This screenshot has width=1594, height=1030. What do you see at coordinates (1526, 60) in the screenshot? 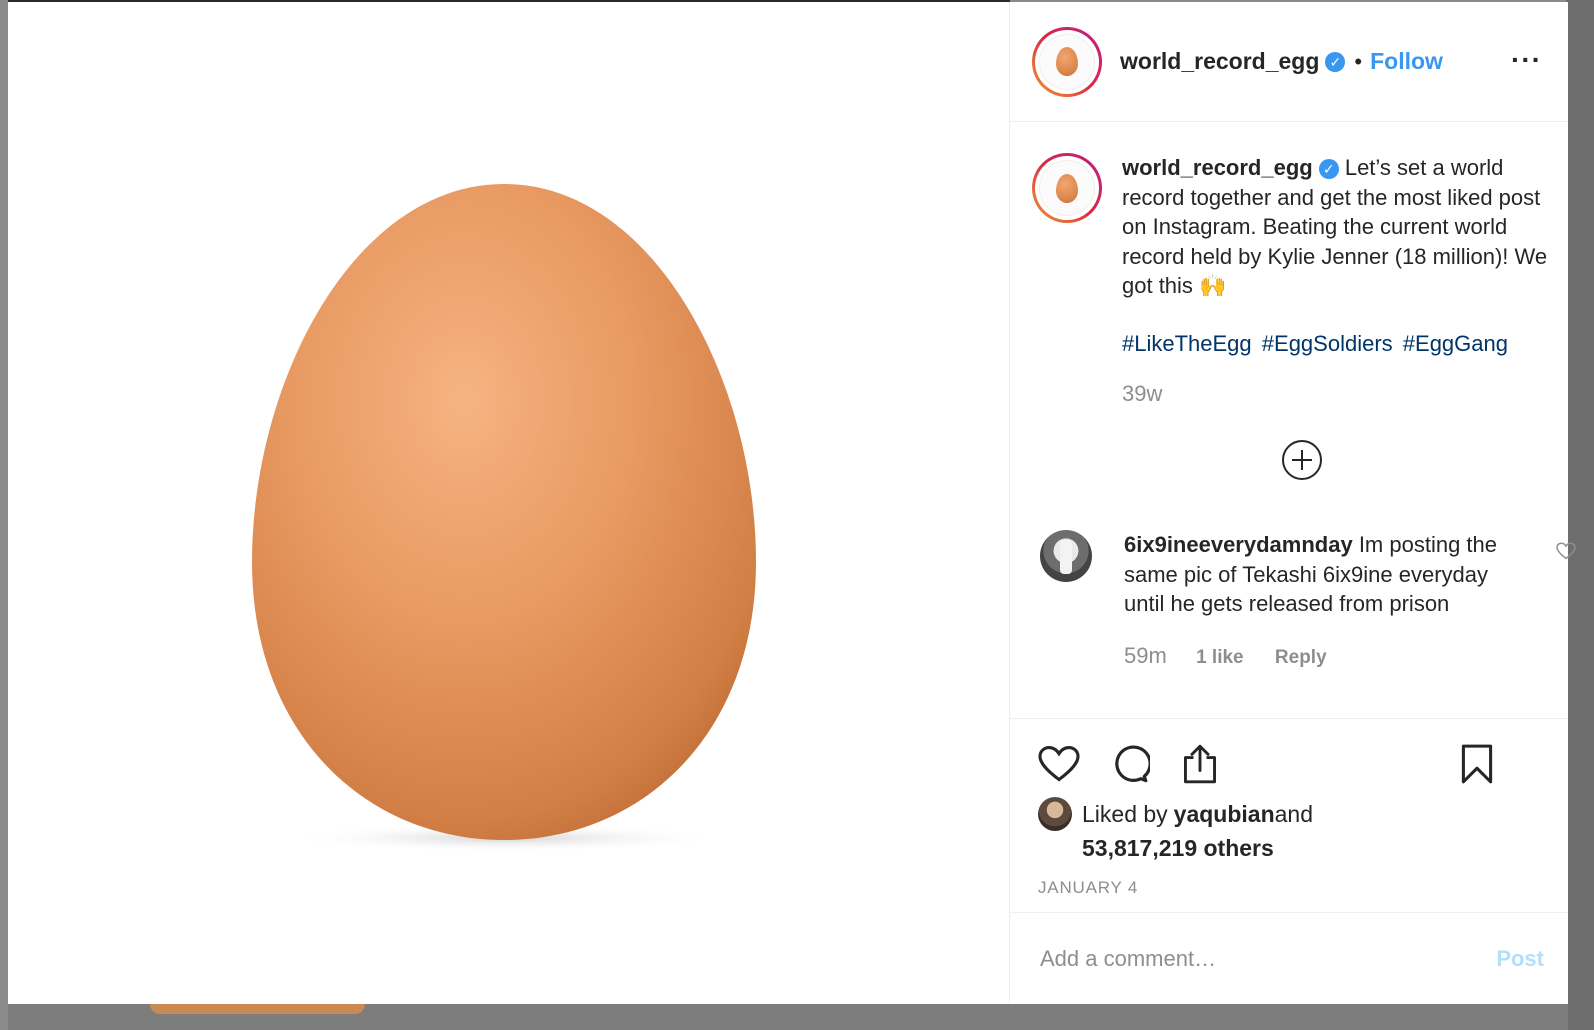
I see `more-options-icon: ···` at bounding box center [1526, 60].